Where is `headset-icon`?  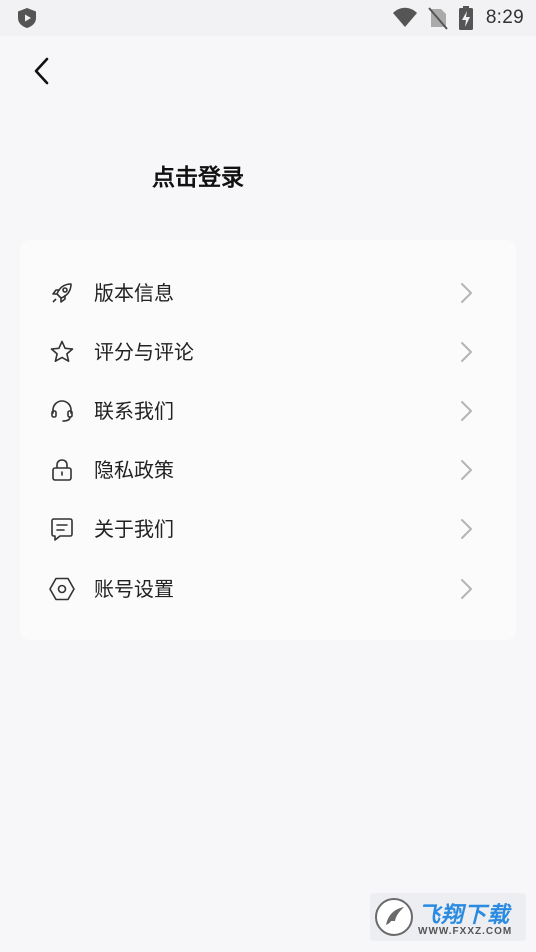 headset-icon is located at coordinates (62, 411).